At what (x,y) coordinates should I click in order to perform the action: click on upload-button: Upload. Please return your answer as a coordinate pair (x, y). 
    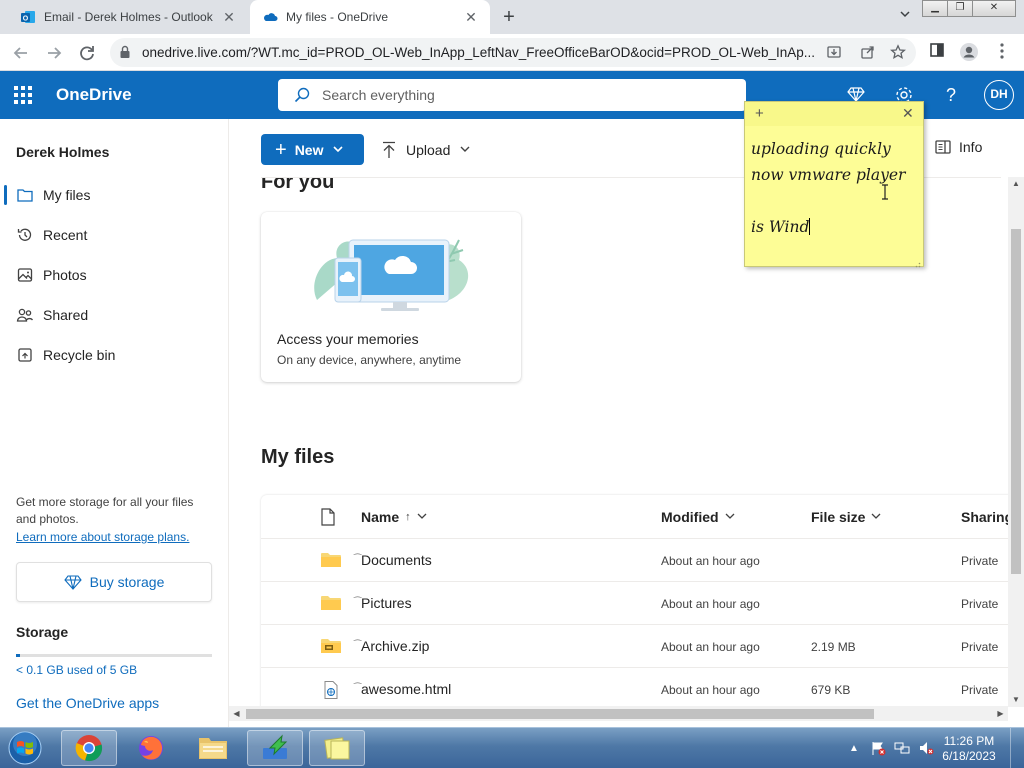
    Looking at the image, I should click on (425, 149).